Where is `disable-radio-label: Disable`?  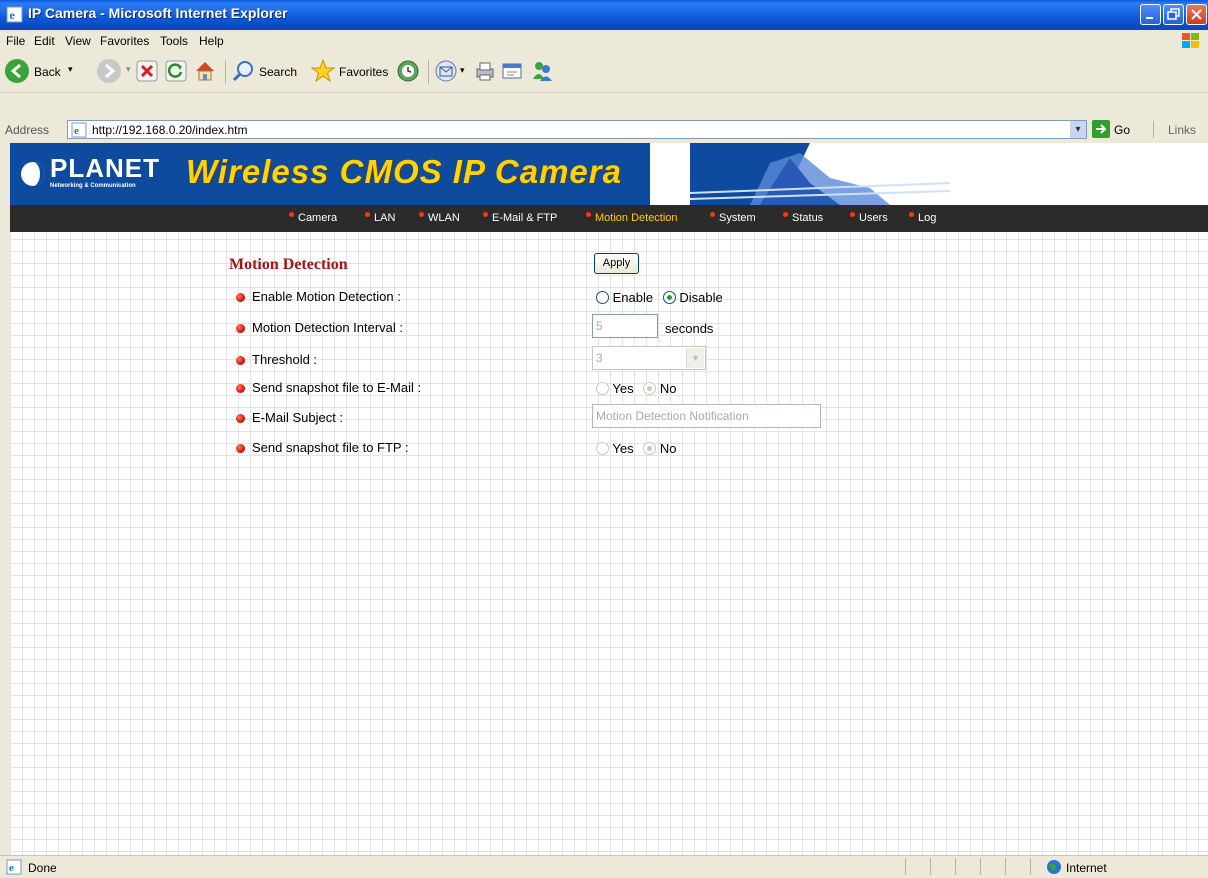 disable-radio-label: Disable is located at coordinates (700, 297).